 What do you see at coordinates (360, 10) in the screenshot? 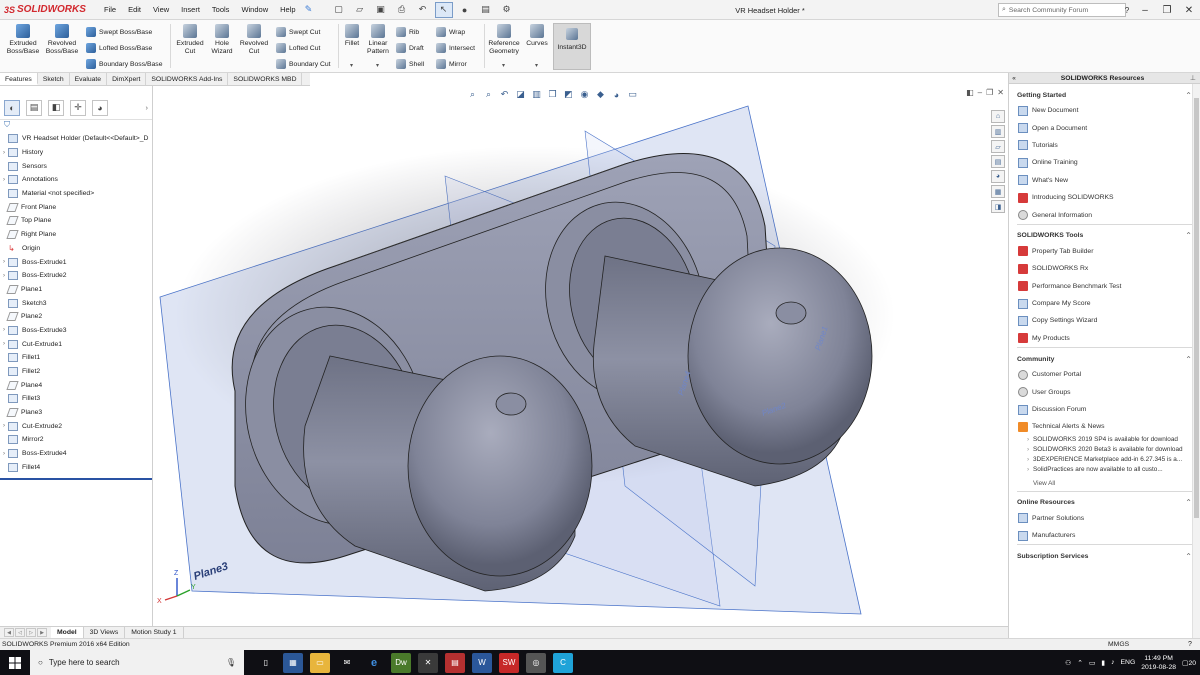
I see `open-icon: ▱` at bounding box center [360, 10].